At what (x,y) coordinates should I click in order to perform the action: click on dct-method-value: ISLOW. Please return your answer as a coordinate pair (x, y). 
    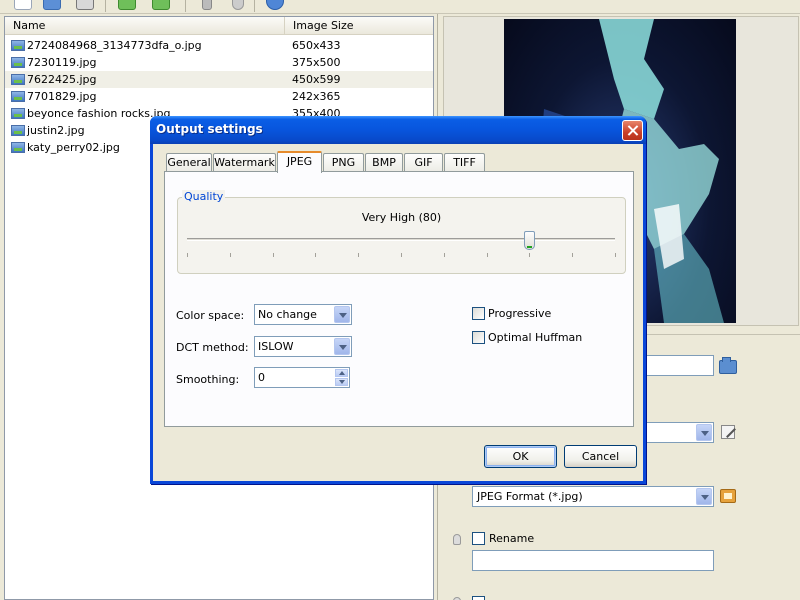
    Looking at the image, I should click on (276, 346).